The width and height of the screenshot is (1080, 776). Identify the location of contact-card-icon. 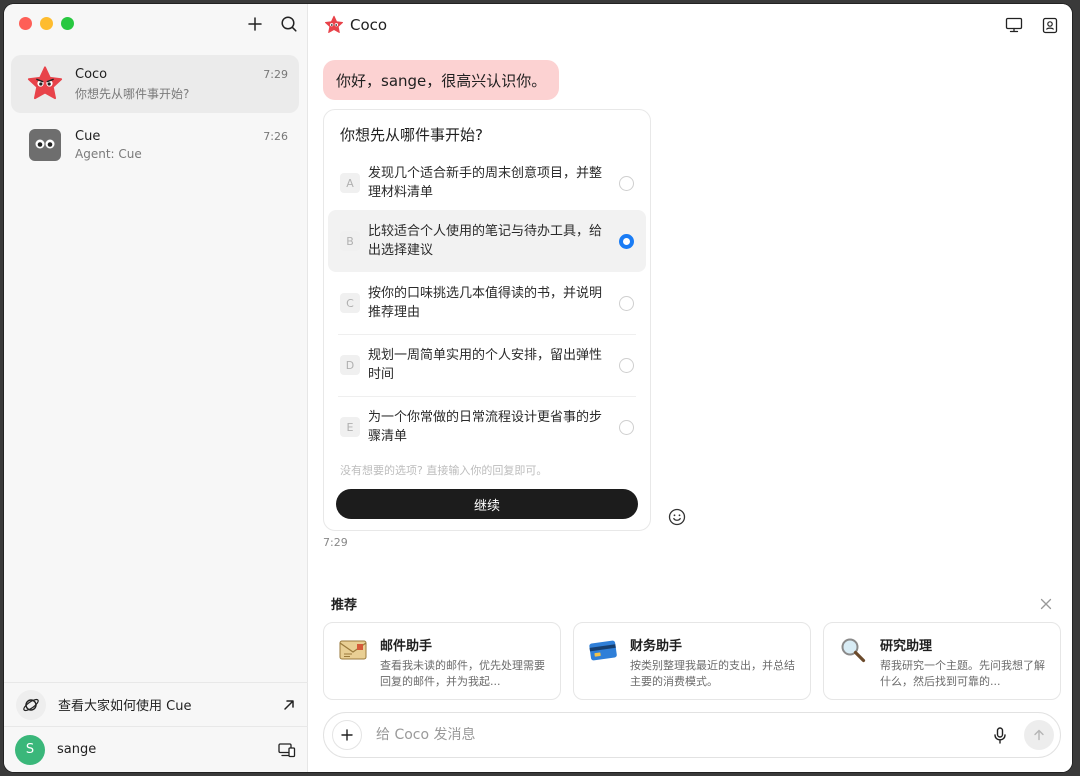
(1050, 25).